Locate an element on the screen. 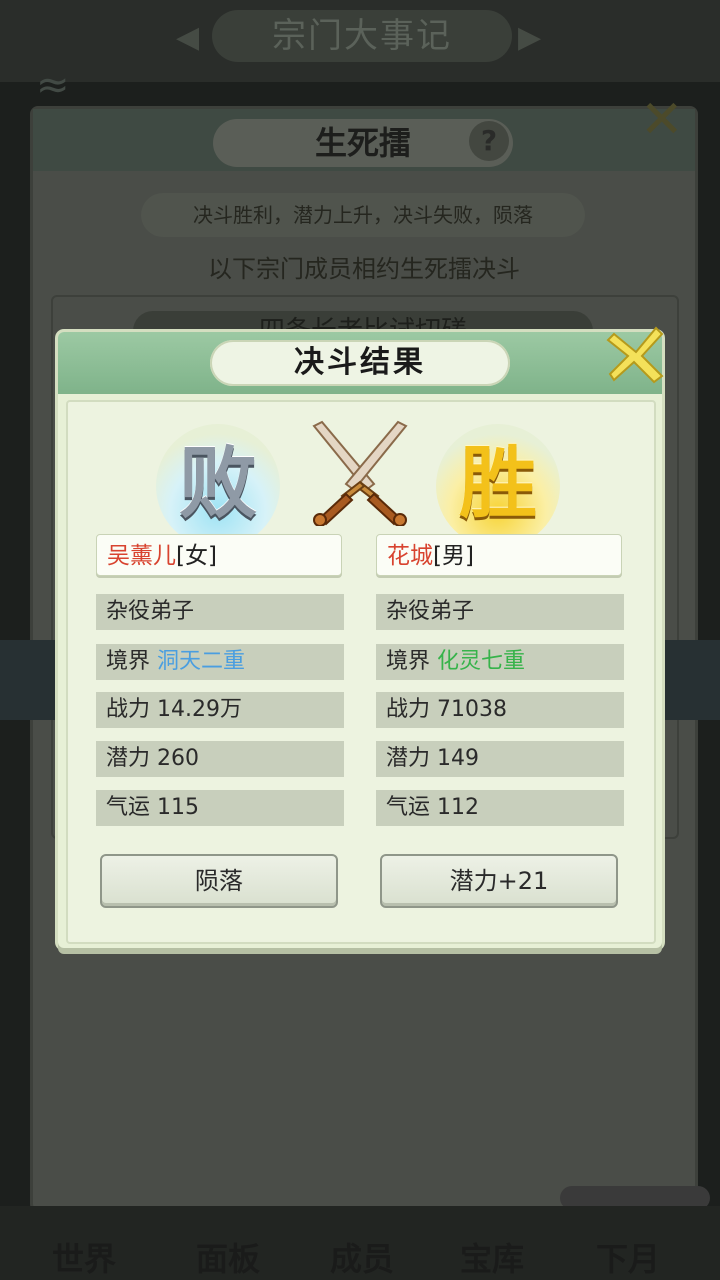  nav-members: 成员 is located at coordinates (362, 1257).